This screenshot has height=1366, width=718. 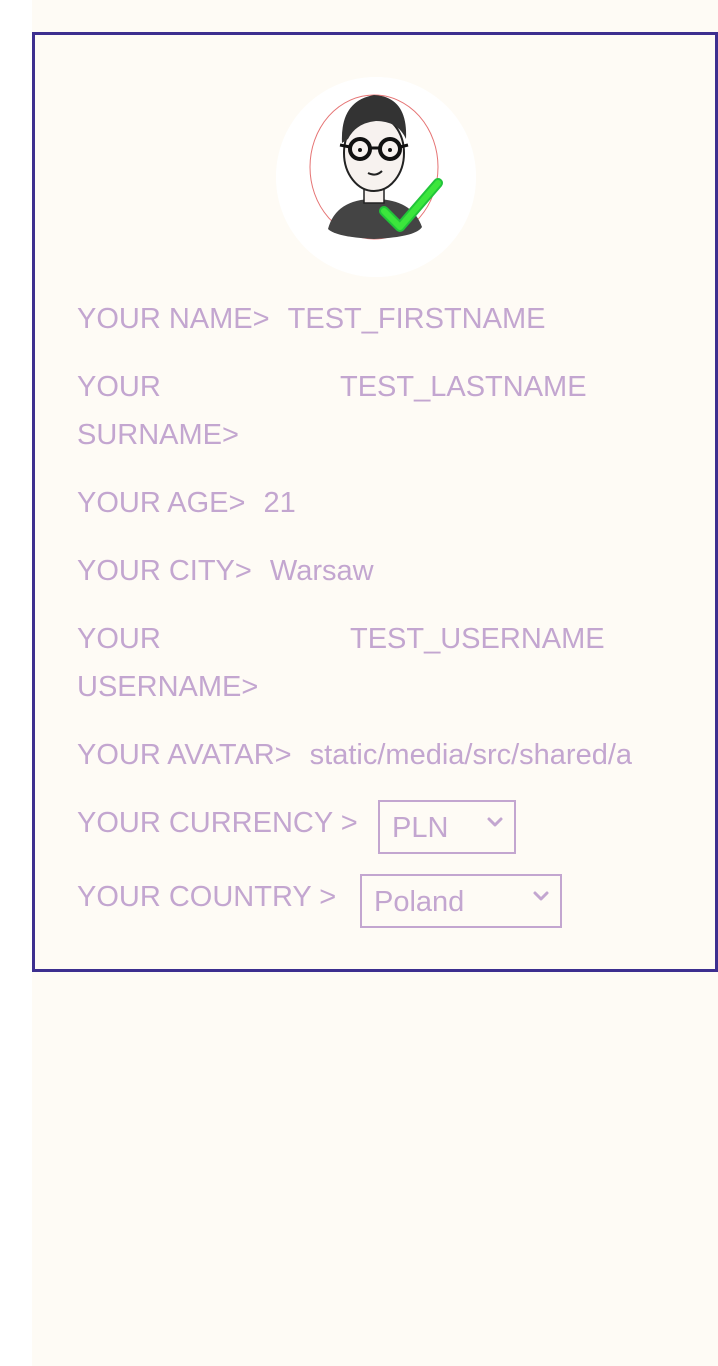 I want to click on avatar-label: YOUR AVATAR>, so click(x=184, y=755).